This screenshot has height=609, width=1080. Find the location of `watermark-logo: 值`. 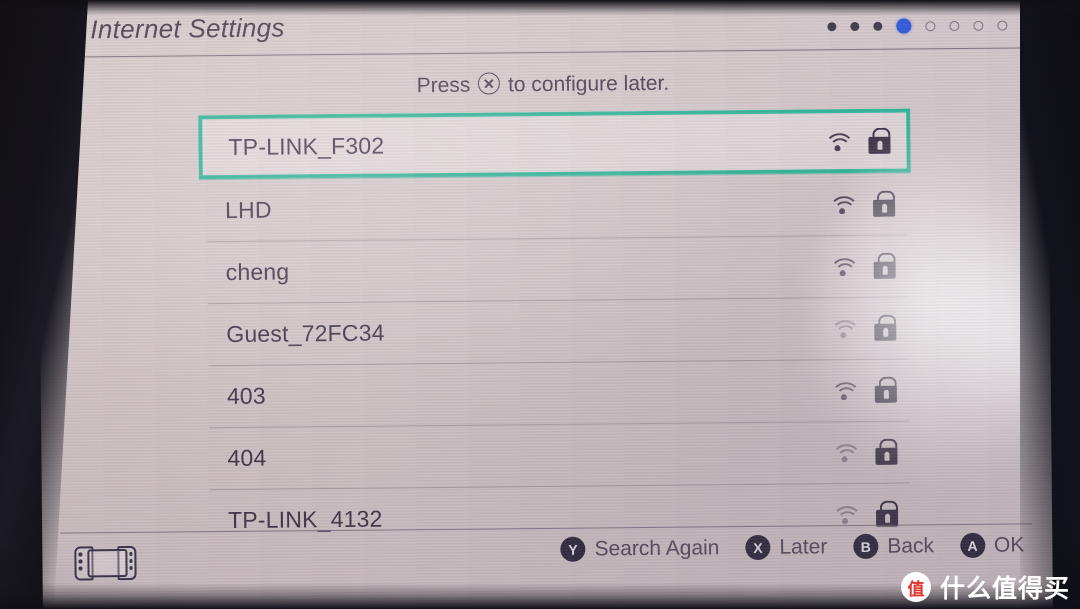

watermark-logo: 值 is located at coordinates (915, 587).